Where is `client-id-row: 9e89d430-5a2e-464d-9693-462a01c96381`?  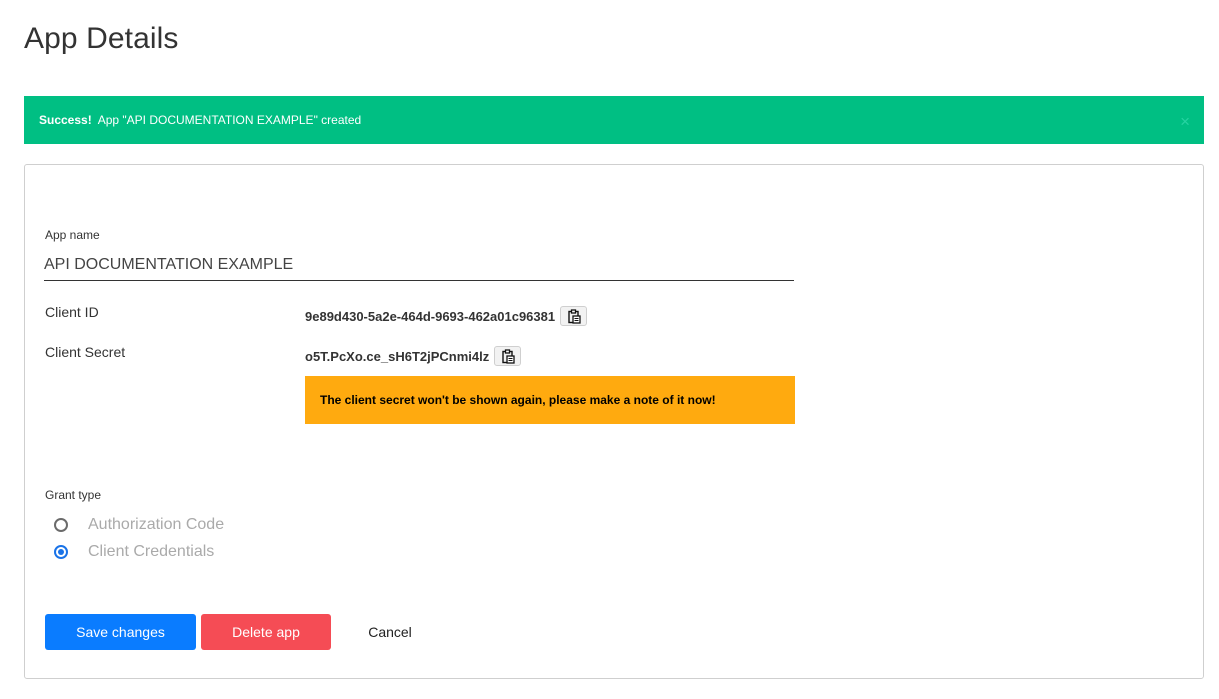
client-id-row: 9e89d430-5a2e-464d-9693-462a01c96381 is located at coordinates (446, 316).